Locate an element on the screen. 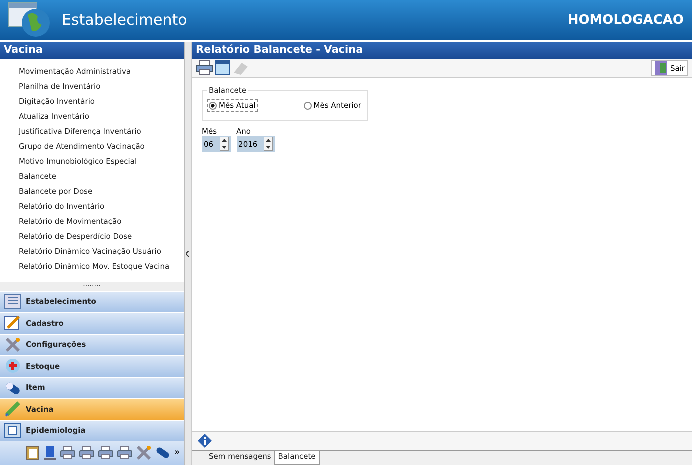  overflow-button: » is located at coordinates (177, 453).